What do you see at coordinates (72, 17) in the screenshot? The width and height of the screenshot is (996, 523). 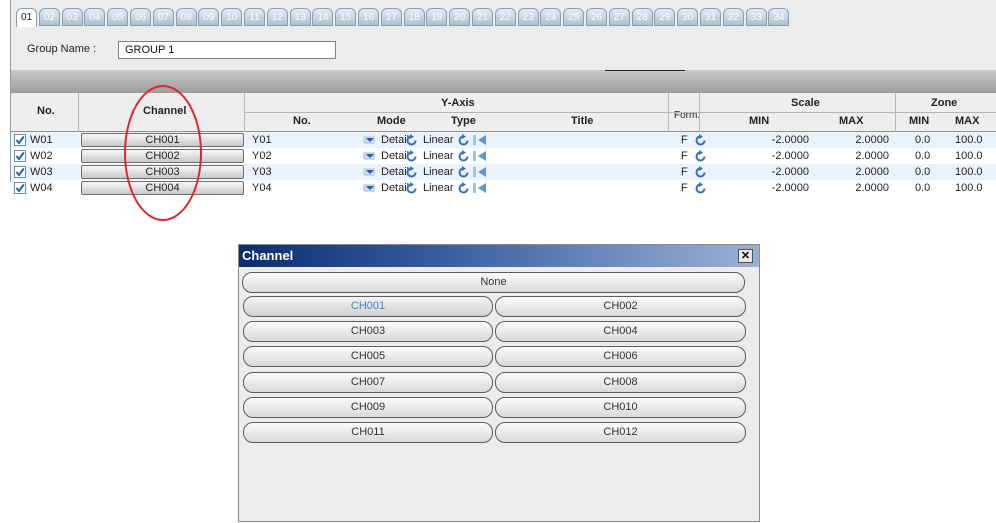 I see `tab-03: 03` at bounding box center [72, 17].